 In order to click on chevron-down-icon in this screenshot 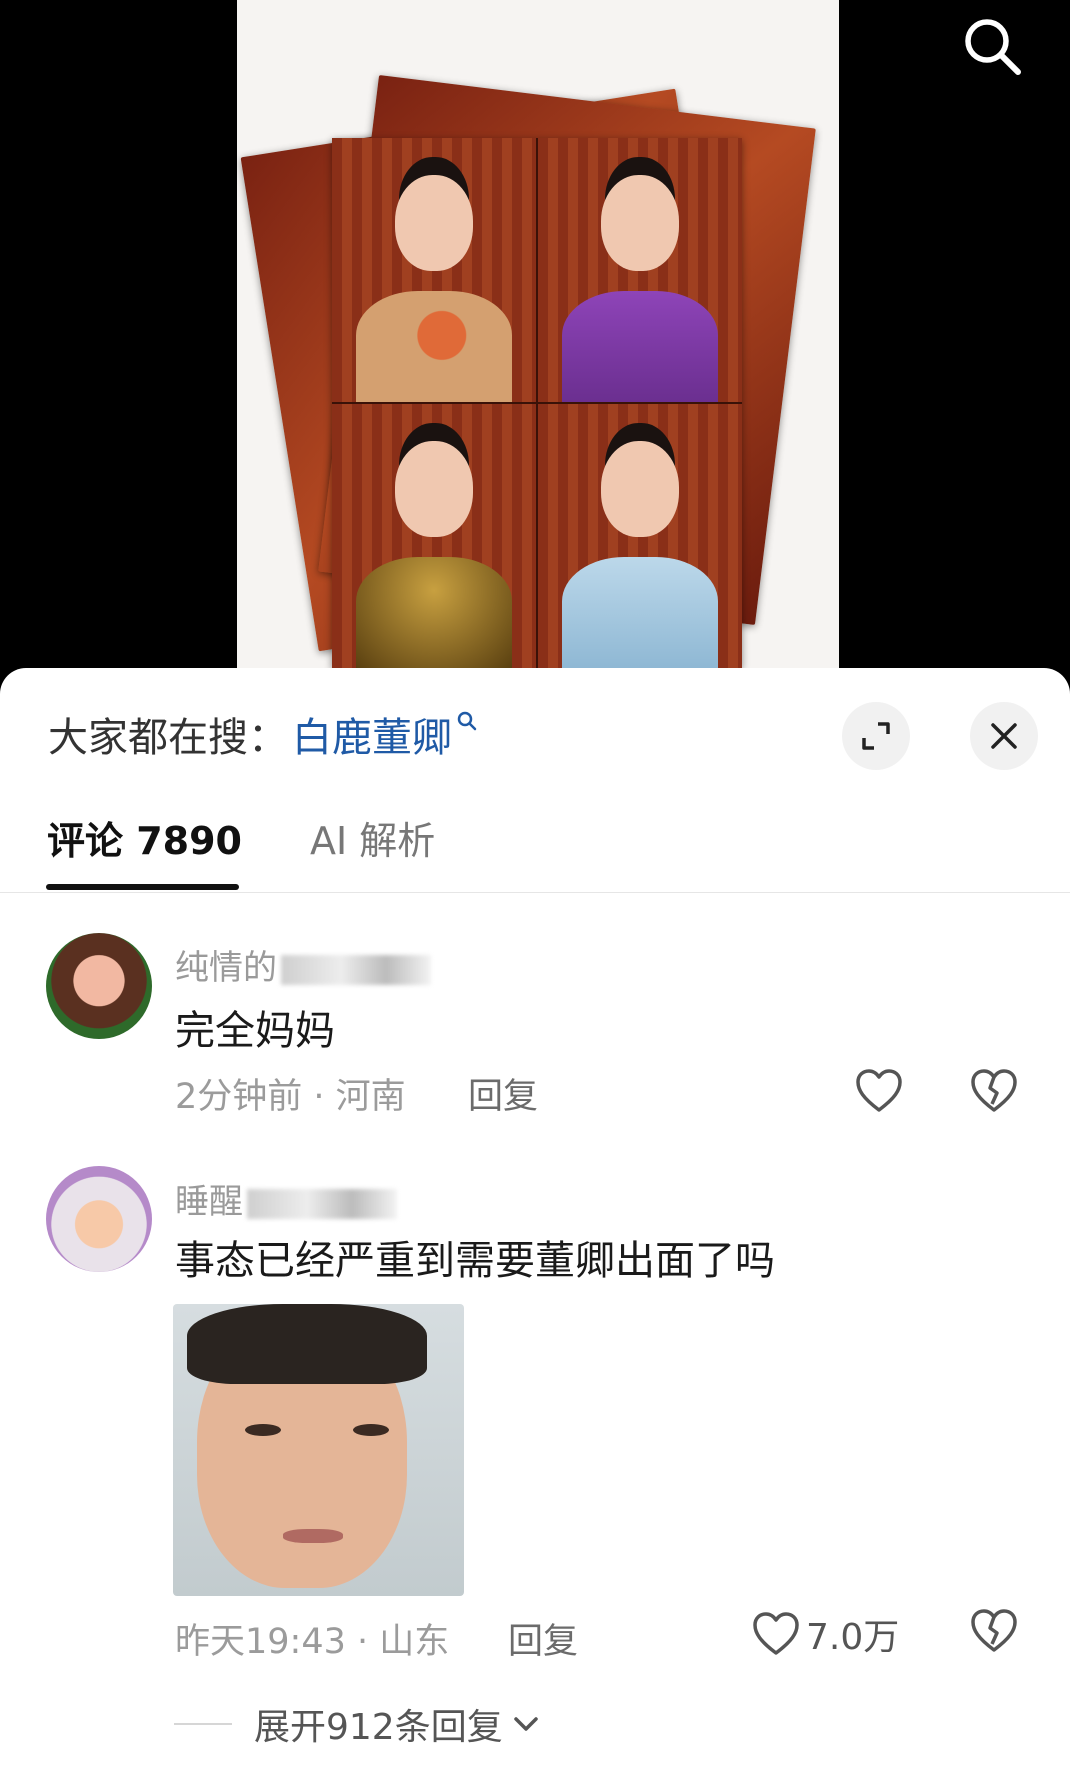, I will do `click(525, 1724)`.